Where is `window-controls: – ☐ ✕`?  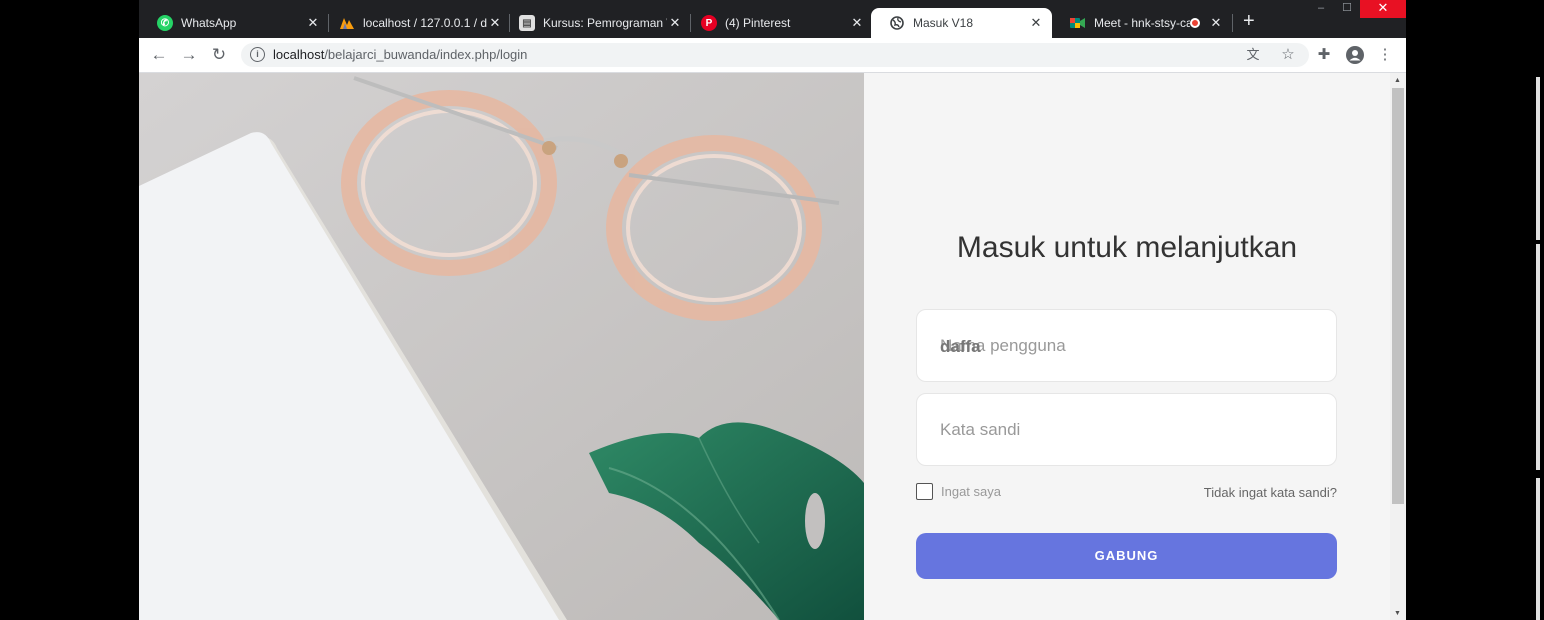
window-controls: – ☐ ✕ is located at coordinates (1357, 9).